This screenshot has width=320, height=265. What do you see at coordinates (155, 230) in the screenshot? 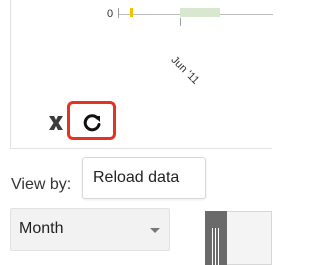
I see `chevron-down-icon` at bounding box center [155, 230].